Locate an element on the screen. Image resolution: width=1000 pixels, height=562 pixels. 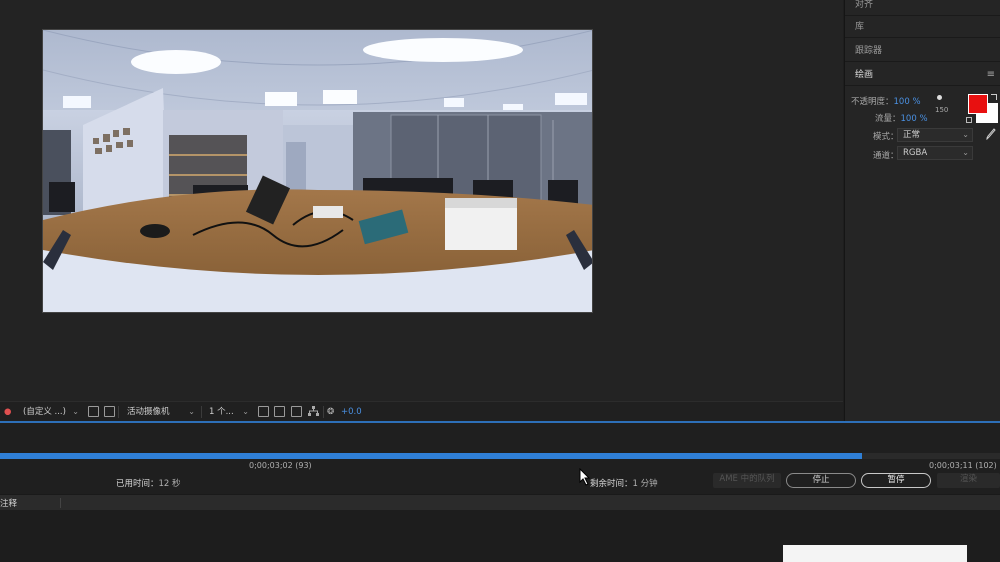
pause-button: 暂停 is located at coordinates (896, 480).